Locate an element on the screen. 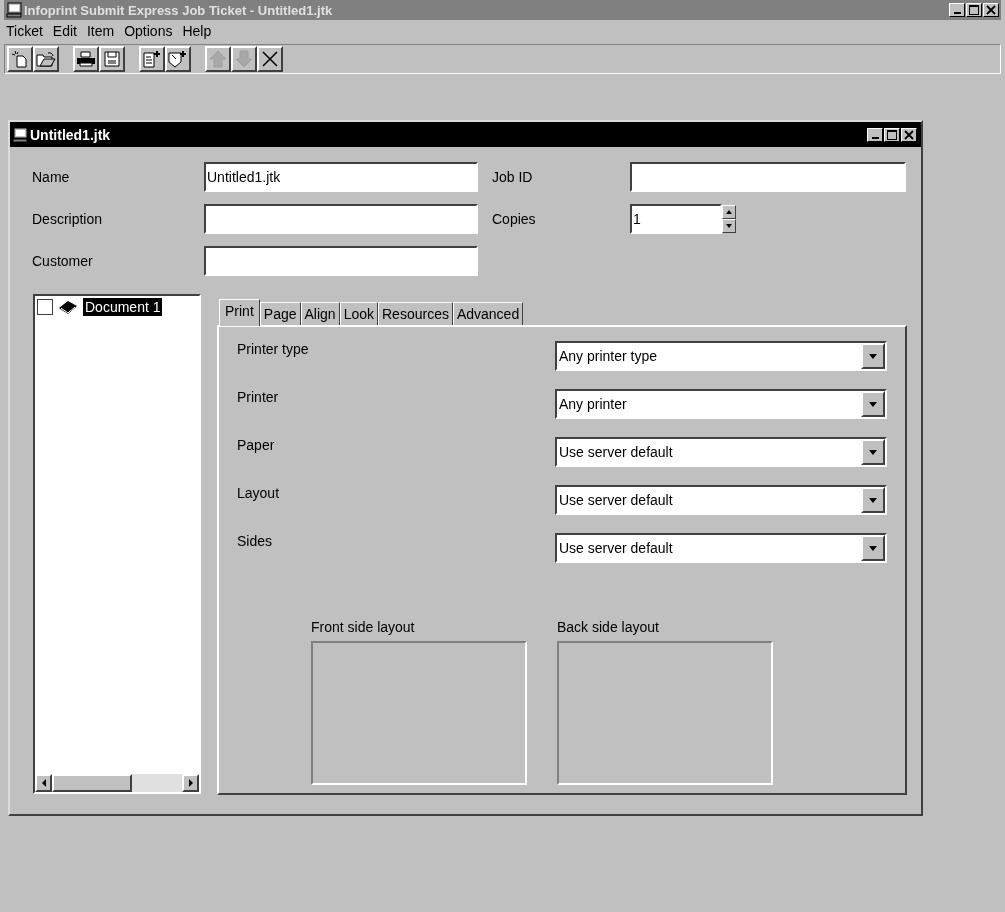 This screenshot has height=912, width=1005. menu-item: Edit is located at coordinates (64, 31).